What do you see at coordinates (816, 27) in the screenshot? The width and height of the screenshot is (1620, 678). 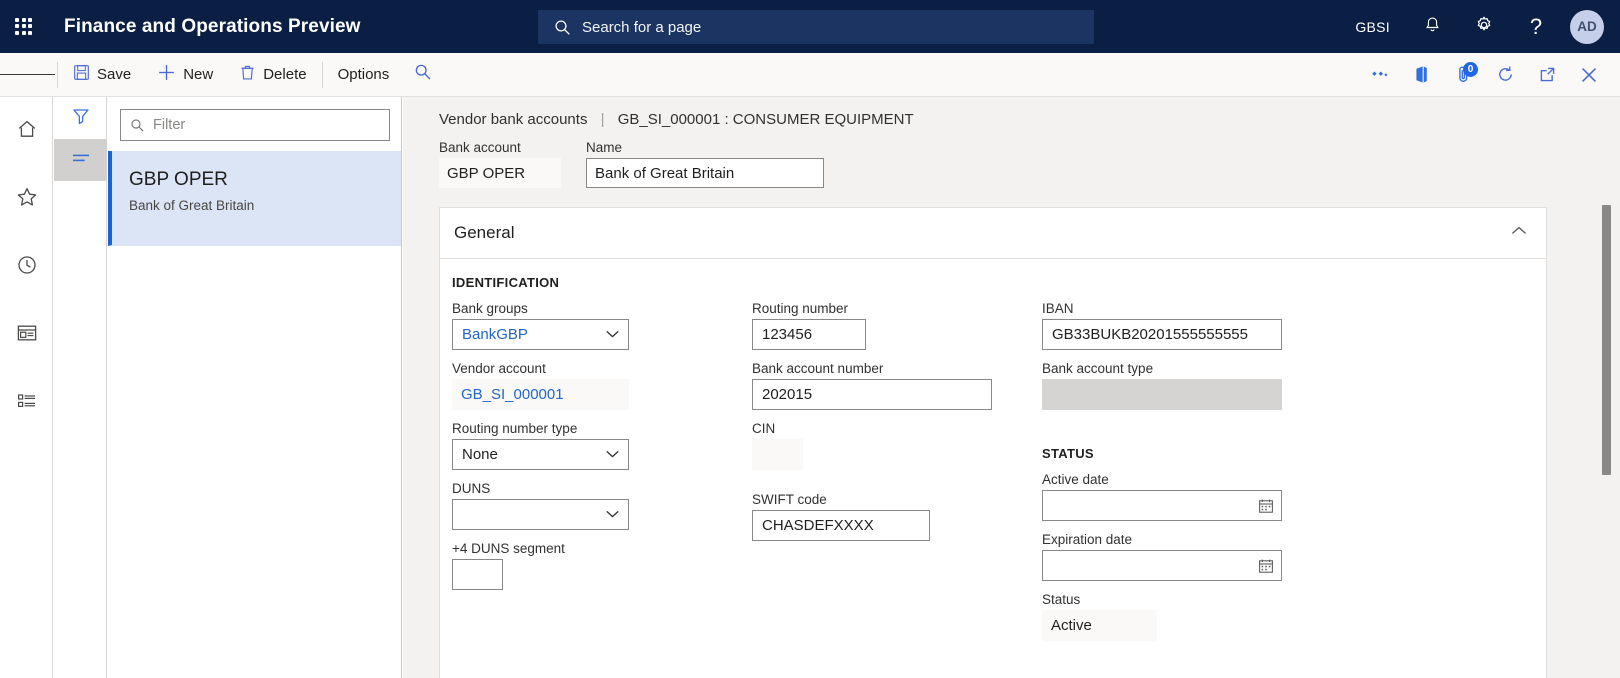 I see `global-search-input: Search for a page` at bounding box center [816, 27].